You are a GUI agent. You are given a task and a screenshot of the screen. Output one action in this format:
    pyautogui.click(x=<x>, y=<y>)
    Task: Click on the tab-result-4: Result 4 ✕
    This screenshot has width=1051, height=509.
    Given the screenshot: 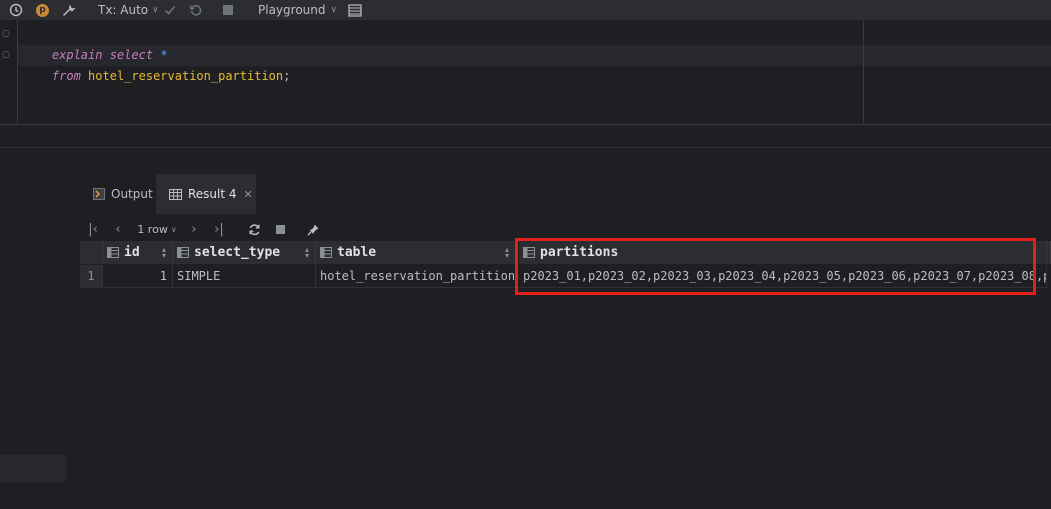 What is the action you would take?
    pyautogui.click(x=206, y=194)
    